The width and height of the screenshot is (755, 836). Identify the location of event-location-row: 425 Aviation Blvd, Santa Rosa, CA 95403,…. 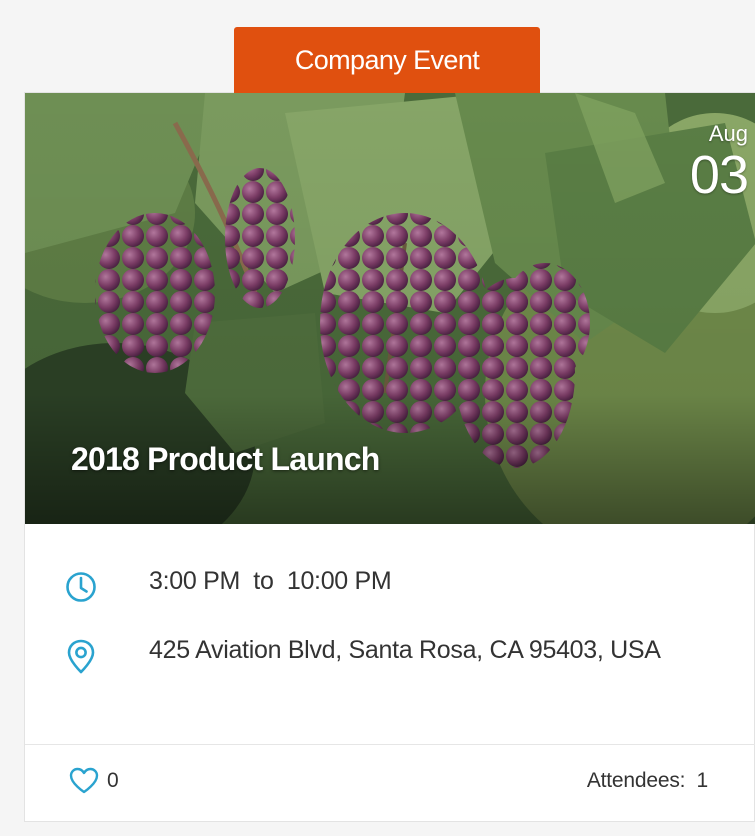
(407, 656).